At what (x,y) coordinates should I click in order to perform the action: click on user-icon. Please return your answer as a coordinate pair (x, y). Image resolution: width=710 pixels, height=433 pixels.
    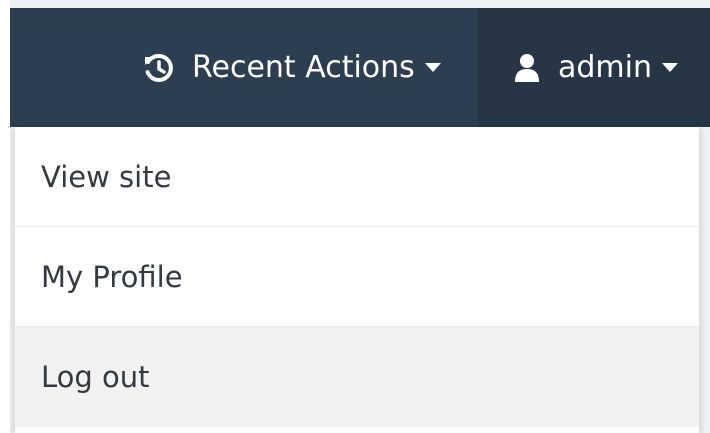
    Looking at the image, I should click on (527, 68).